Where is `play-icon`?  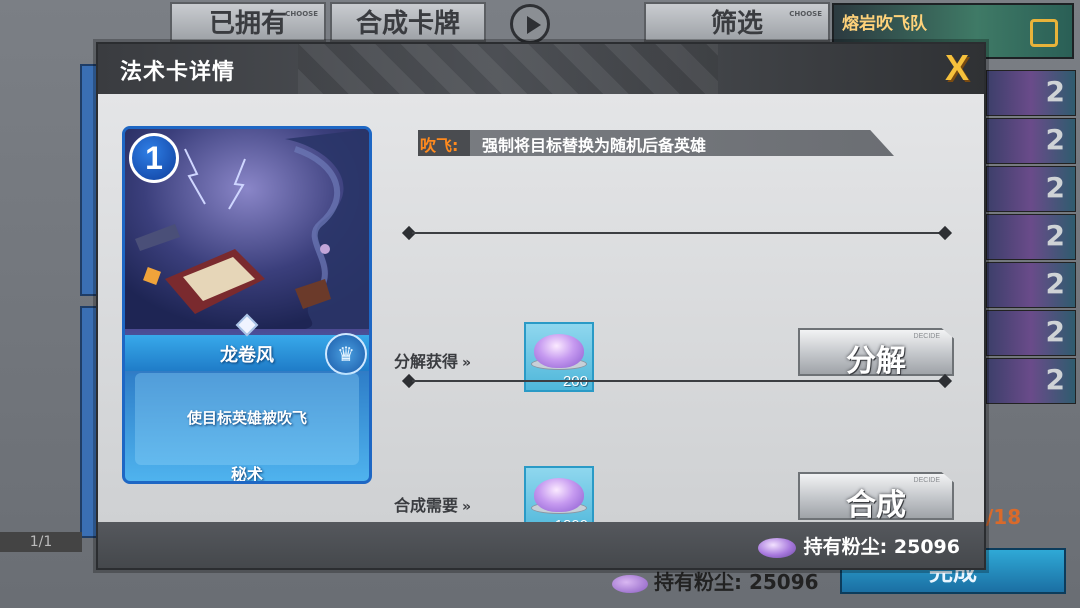 play-icon is located at coordinates (530, 24).